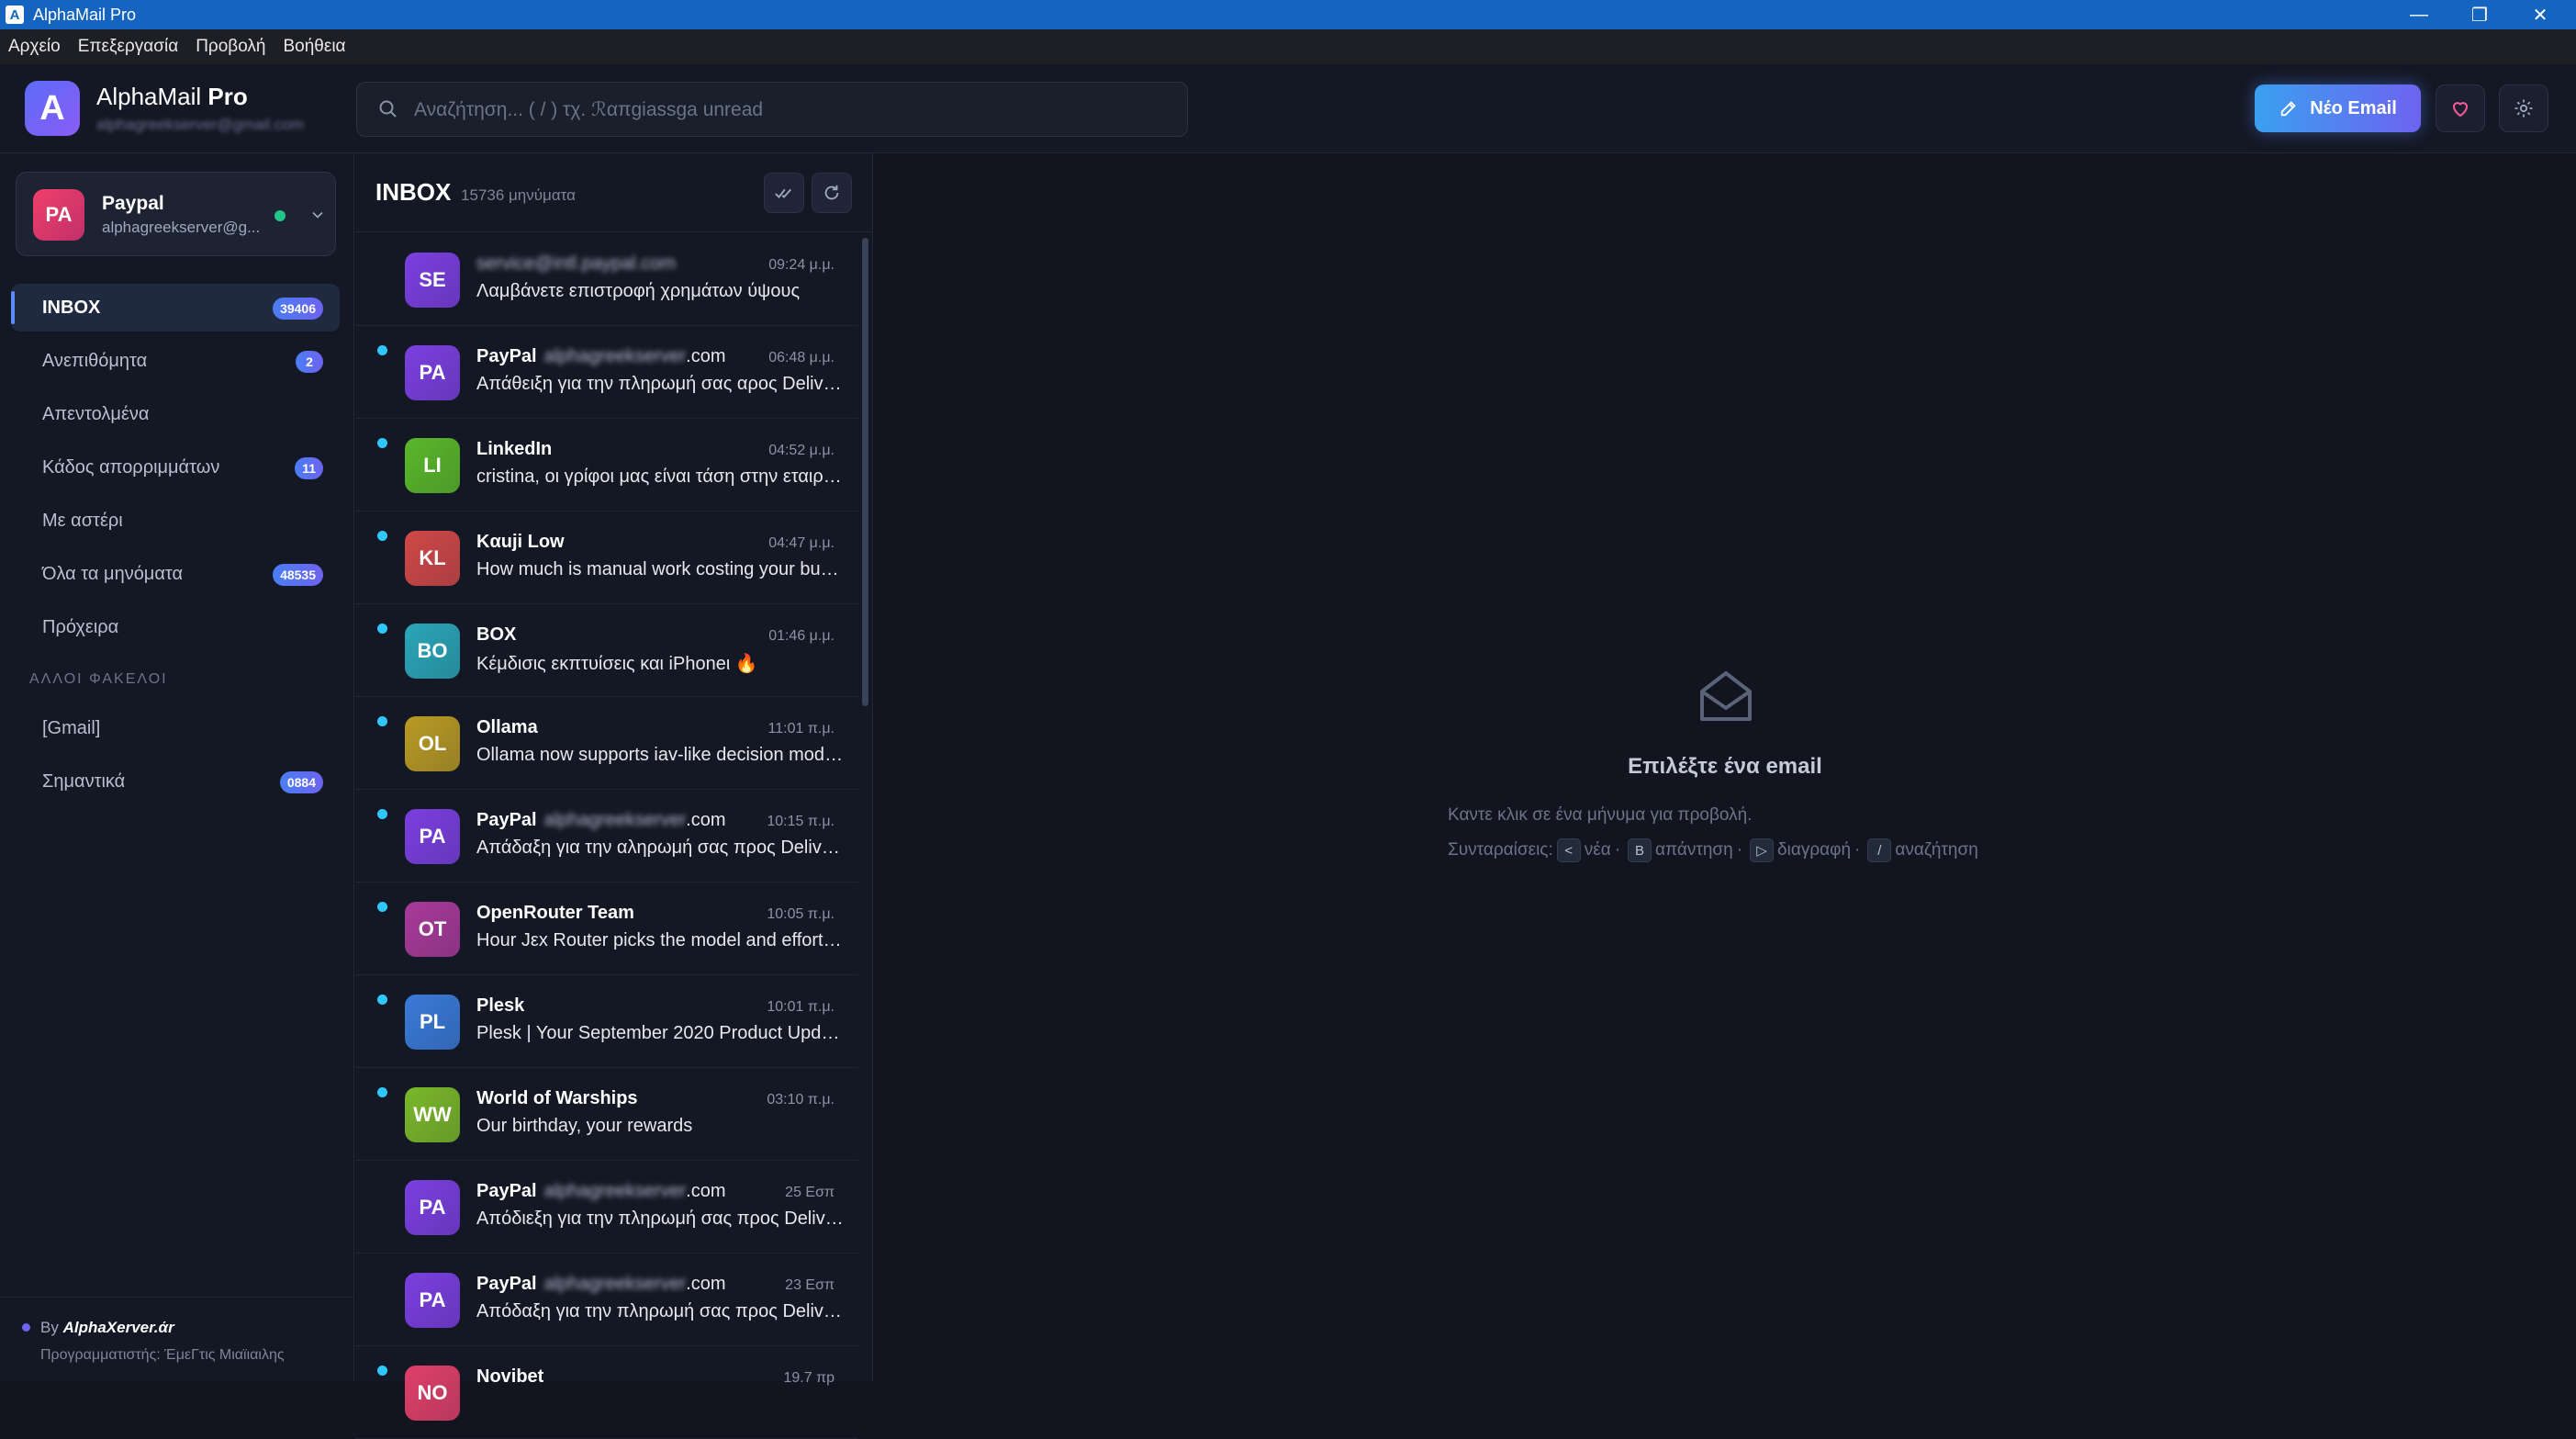 Image resolution: width=2576 pixels, height=1439 pixels. Describe the element at coordinates (2353, 107) in the screenshot. I see `new-email-label: Νέο Email` at that location.